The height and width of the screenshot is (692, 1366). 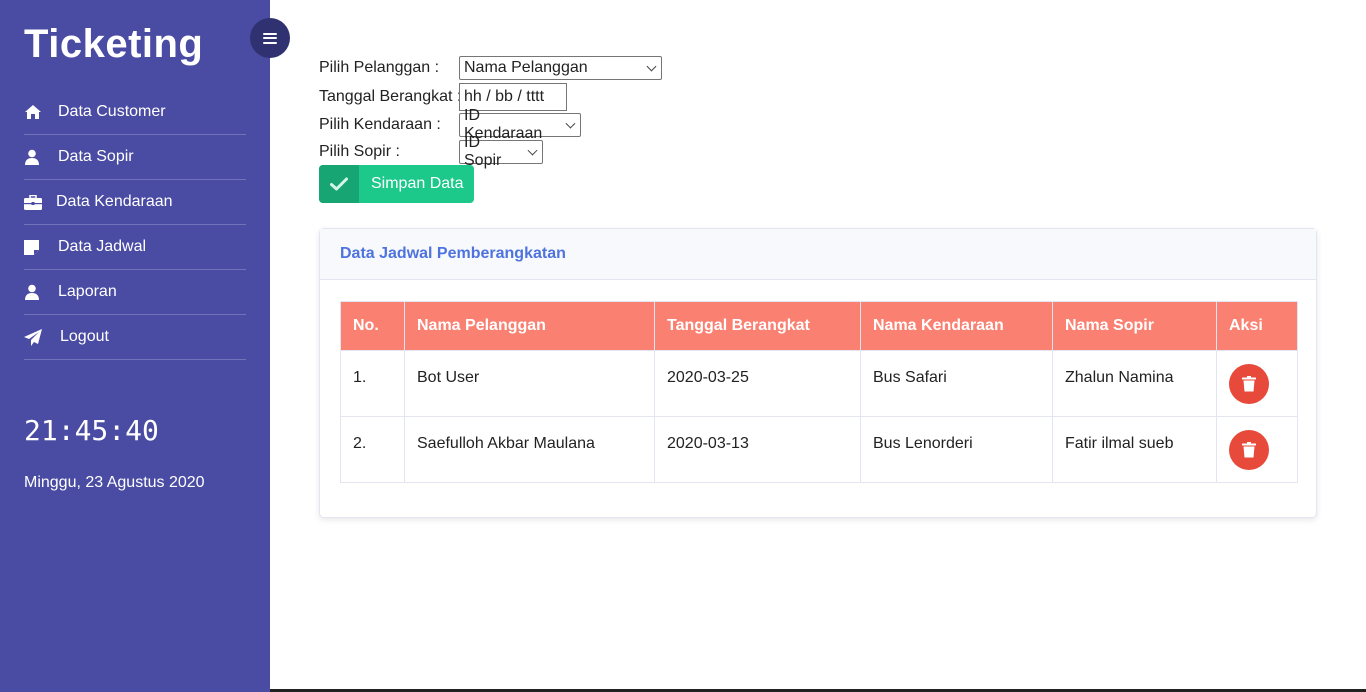 What do you see at coordinates (483, 151) in the screenshot?
I see `sopir-select-value: ID Sopir` at bounding box center [483, 151].